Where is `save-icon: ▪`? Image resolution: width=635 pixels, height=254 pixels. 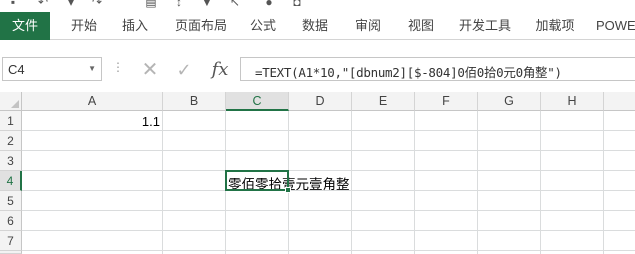
save-icon: ▪ is located at coordinates (13, 4).